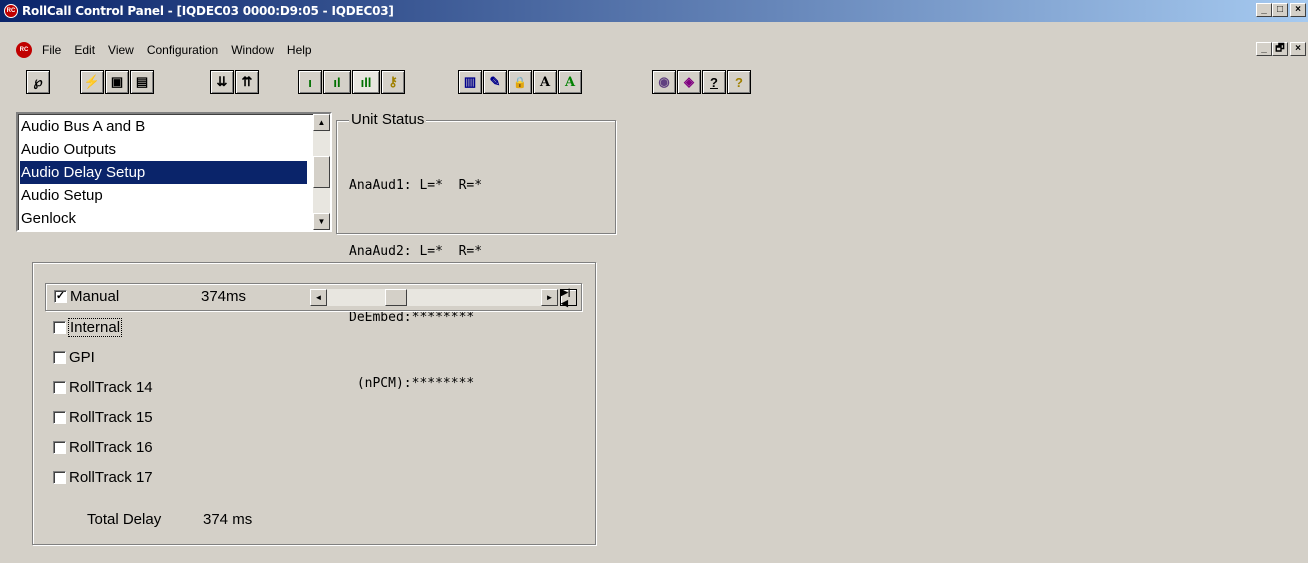 The image size is (1308, 563). I want to click on total-delay-label: Total Delay, so click(124, 519).